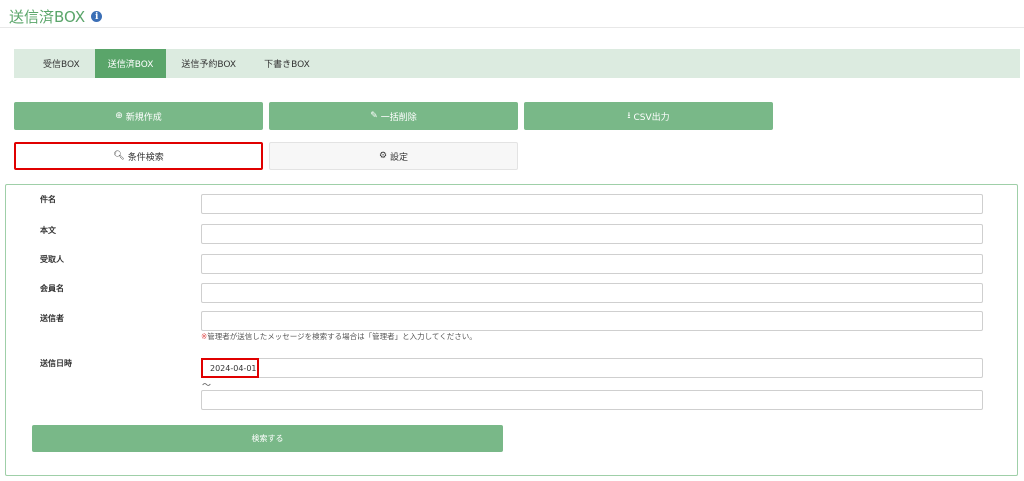 This screenshot has width=1024, height=481. What do you see at coordinates (398, 117) in the screenshot?
I see `bulk-delete-label: 一括削除` at bounding box center [398, 117].